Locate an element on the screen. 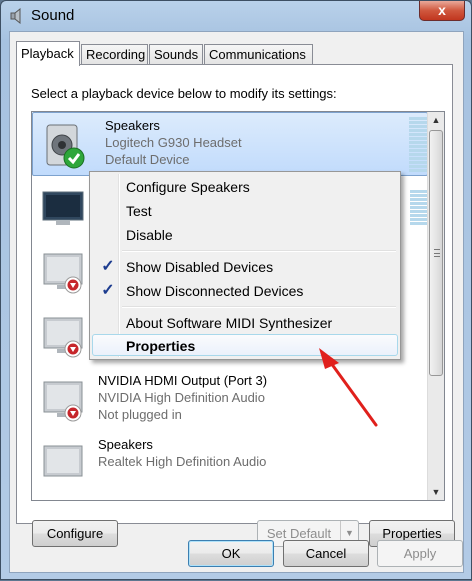  button-label: Configure is located at coordinates (75, 533).